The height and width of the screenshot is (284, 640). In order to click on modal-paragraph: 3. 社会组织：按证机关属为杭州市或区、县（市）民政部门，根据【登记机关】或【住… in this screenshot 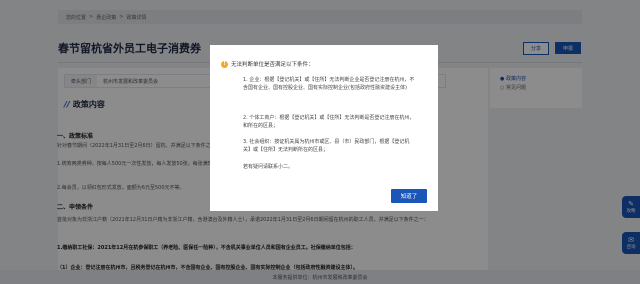, I will do `click(326, 146)`.